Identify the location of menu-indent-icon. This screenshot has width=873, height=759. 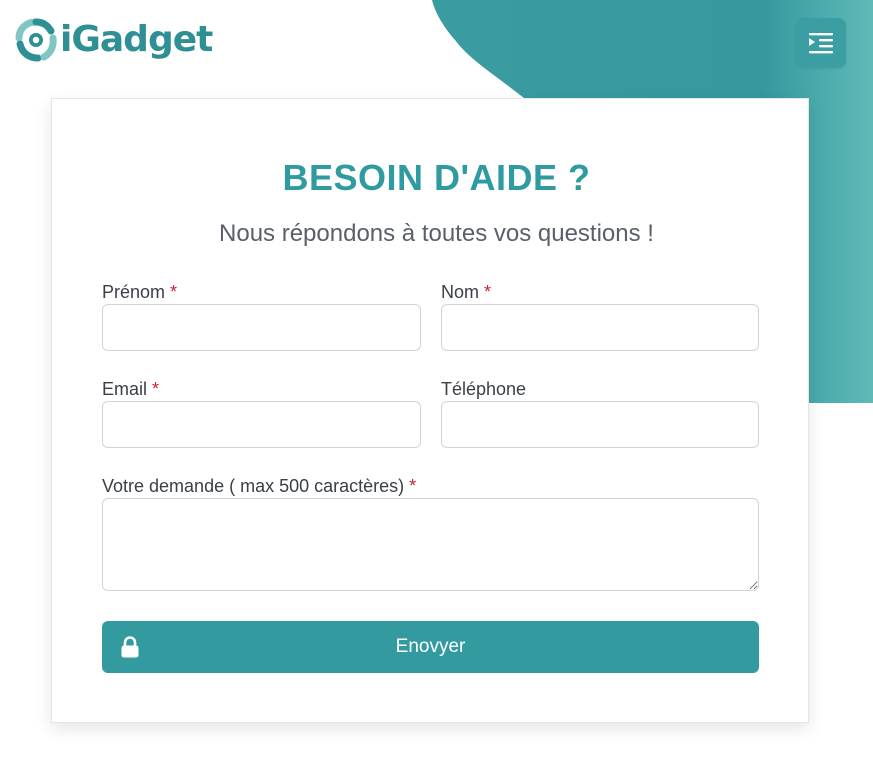
(821, 43).